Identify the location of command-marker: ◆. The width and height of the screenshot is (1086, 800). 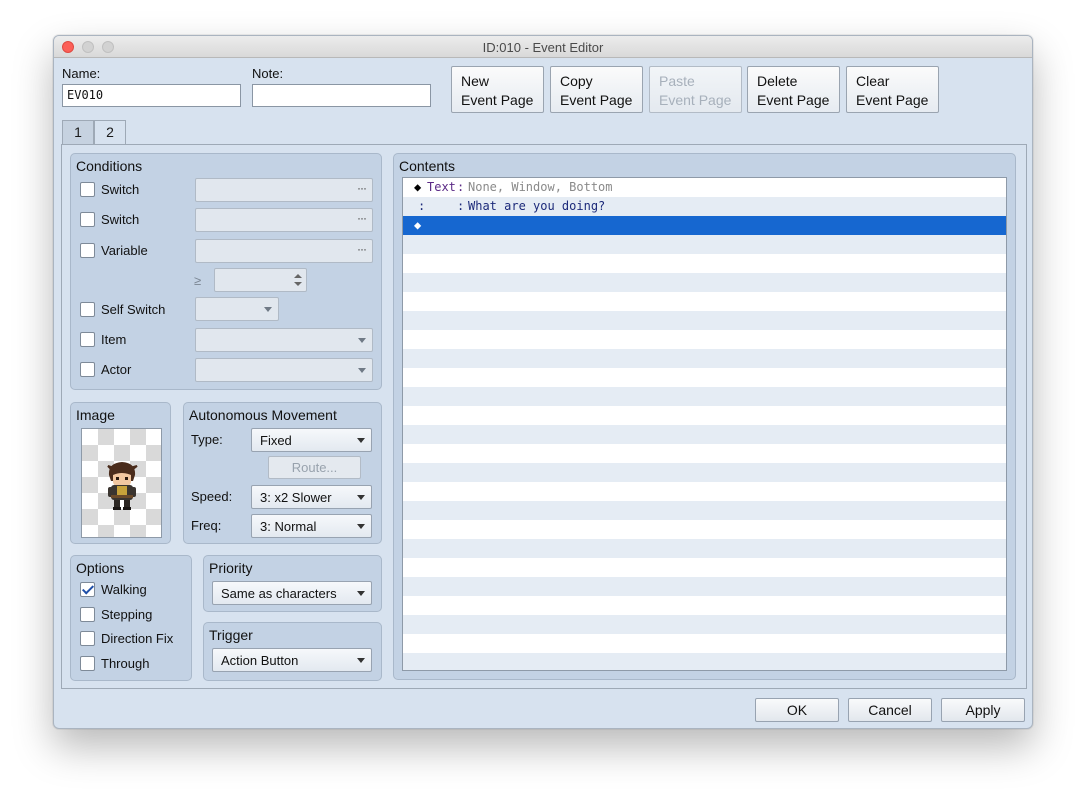
(418, 187).